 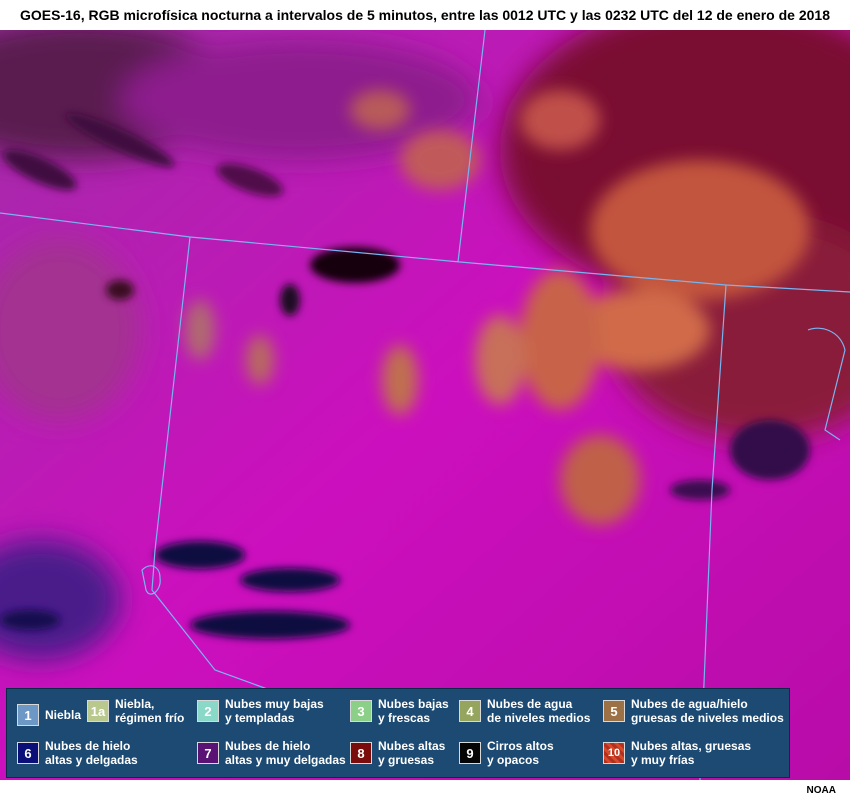 I want to click on legend-swatch: 4, so click(x=470, y=711).